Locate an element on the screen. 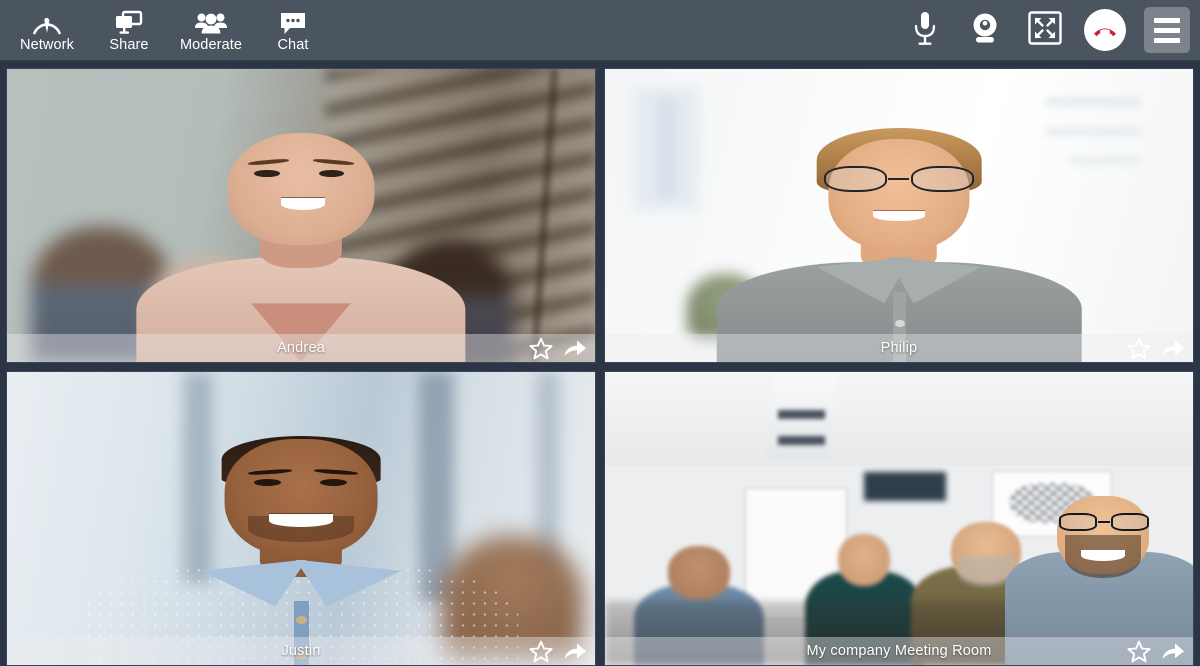  menu-button is located at coordinates (1167, 30).